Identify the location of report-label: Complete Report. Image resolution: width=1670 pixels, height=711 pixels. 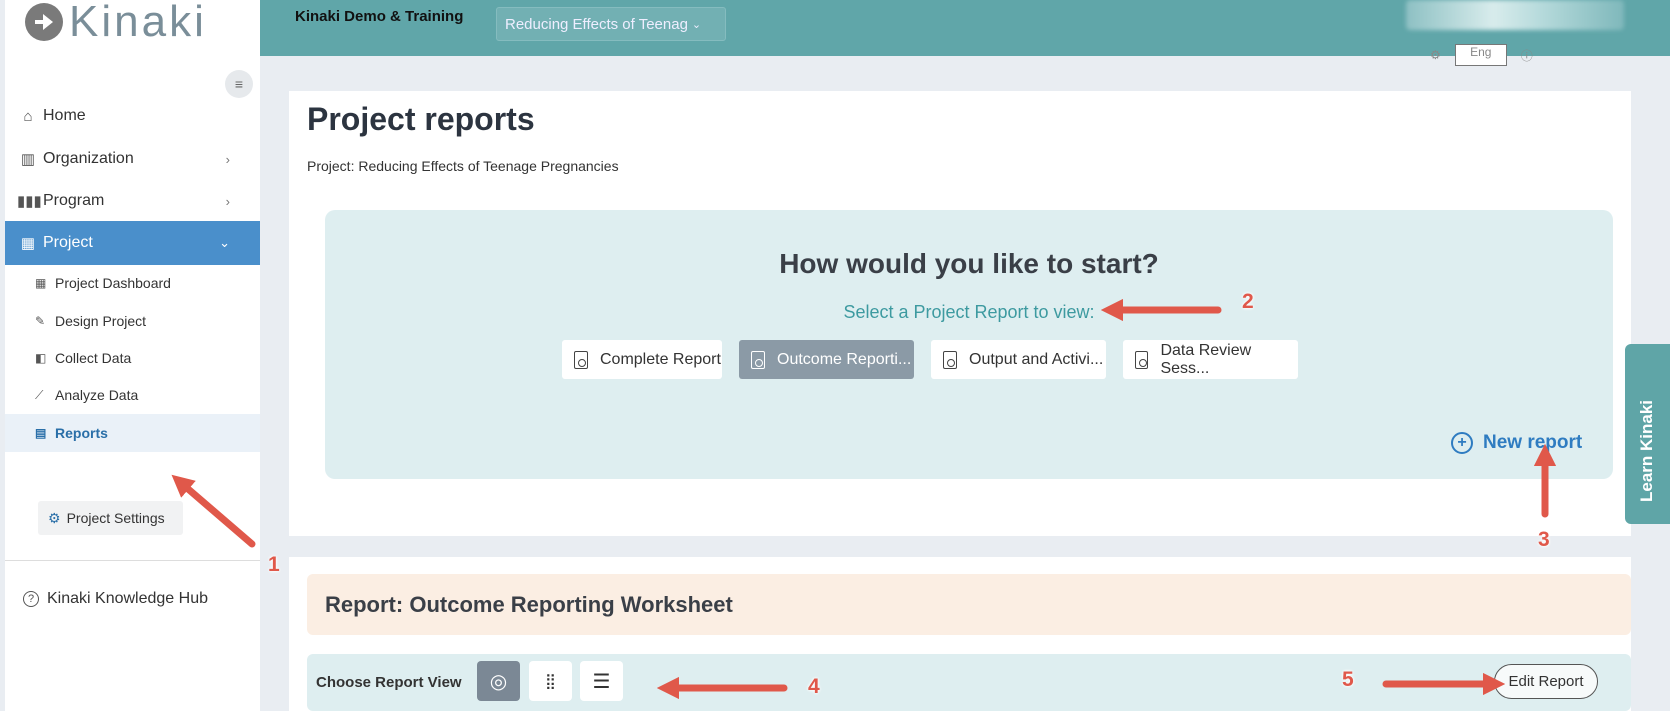
(660, 359).